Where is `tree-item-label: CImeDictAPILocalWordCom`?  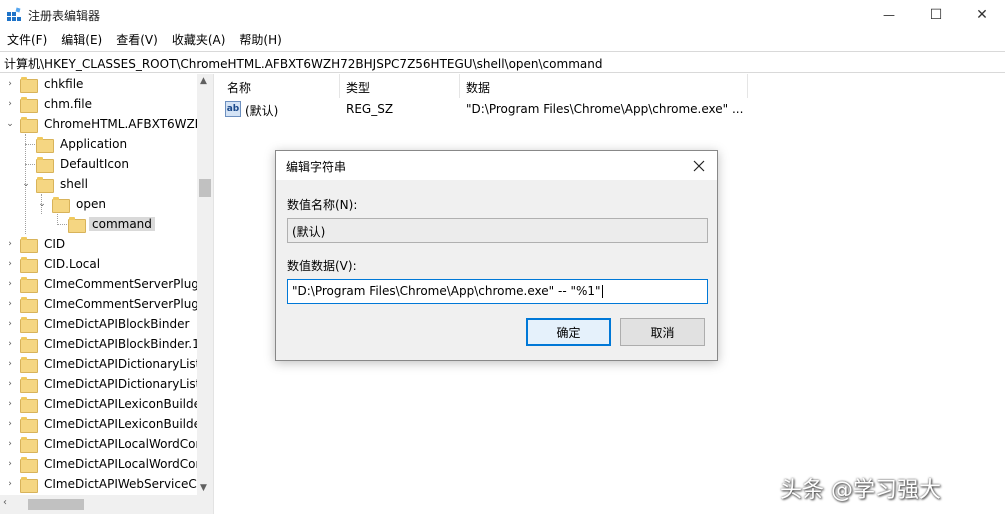
tree-item-label: CImeDictAPILocalWordCom is located at coordinates (126, 444).